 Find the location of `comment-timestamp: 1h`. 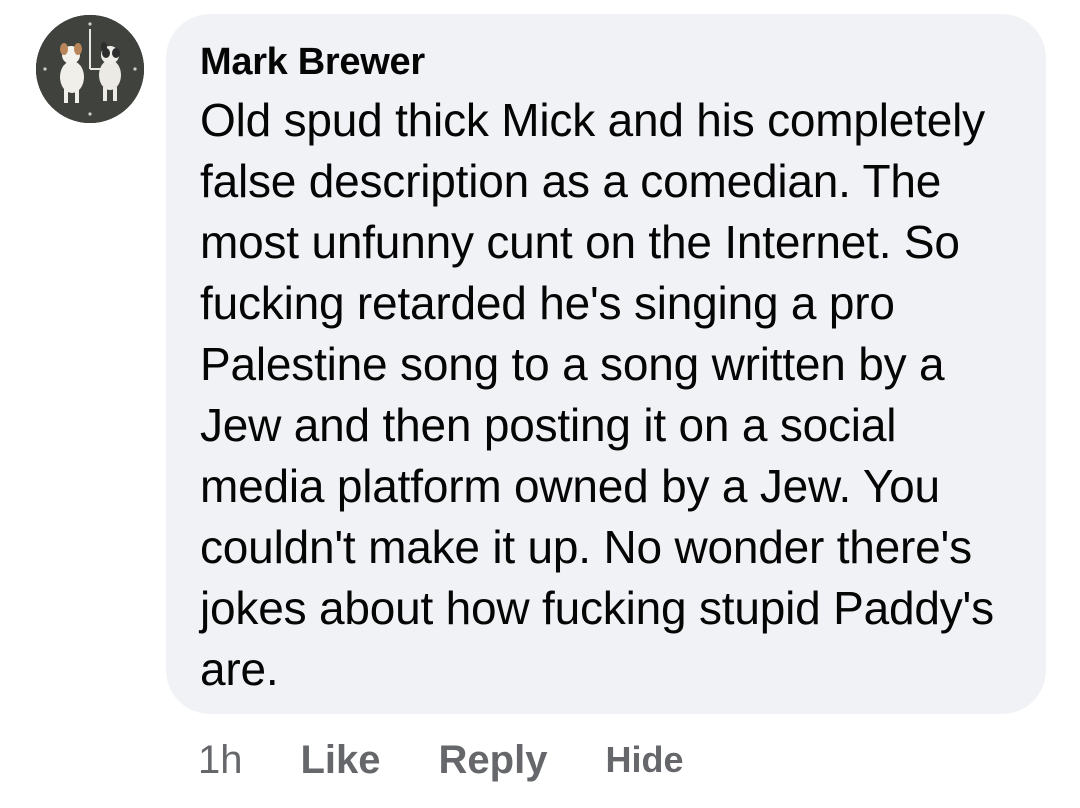

comment-timestamp: 1h is located at coordinates (220, 760).